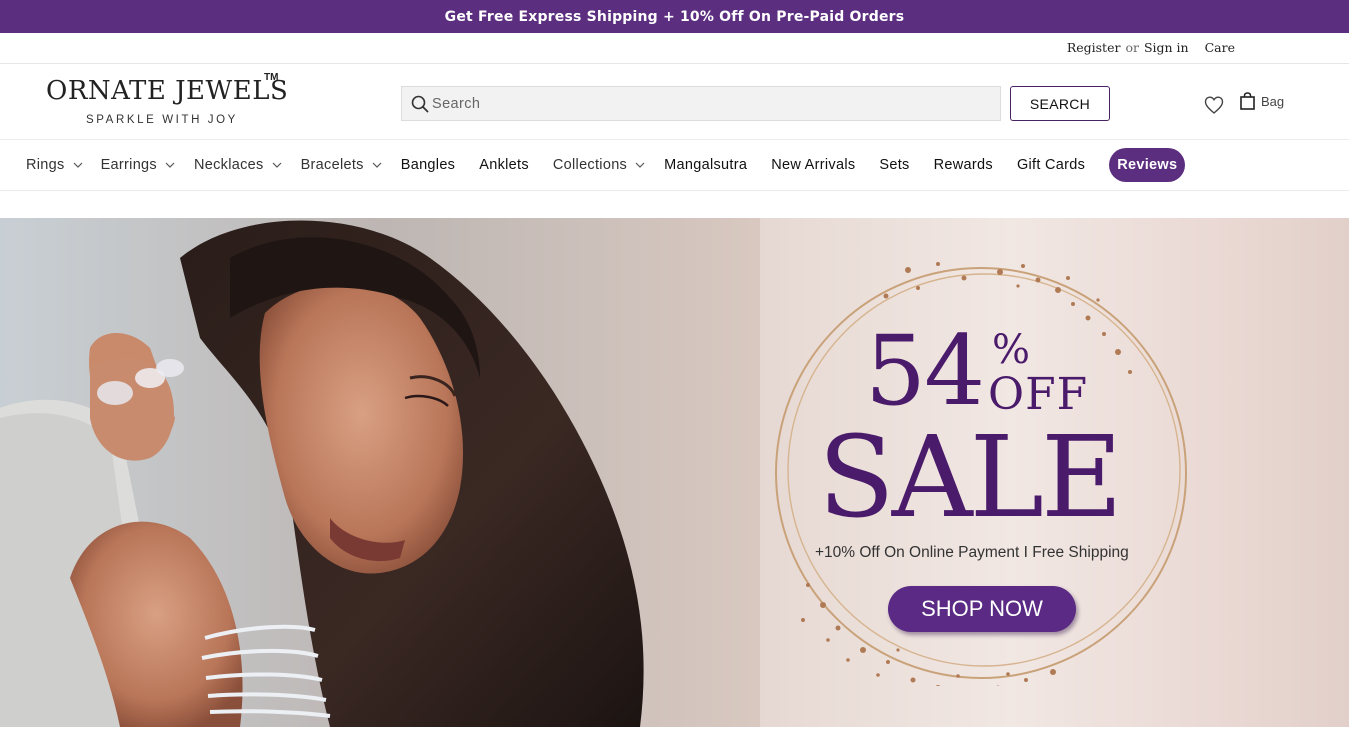 This screenshot has width=1349, height=743. I want to click on register-link: Register, so click(1094, 47).